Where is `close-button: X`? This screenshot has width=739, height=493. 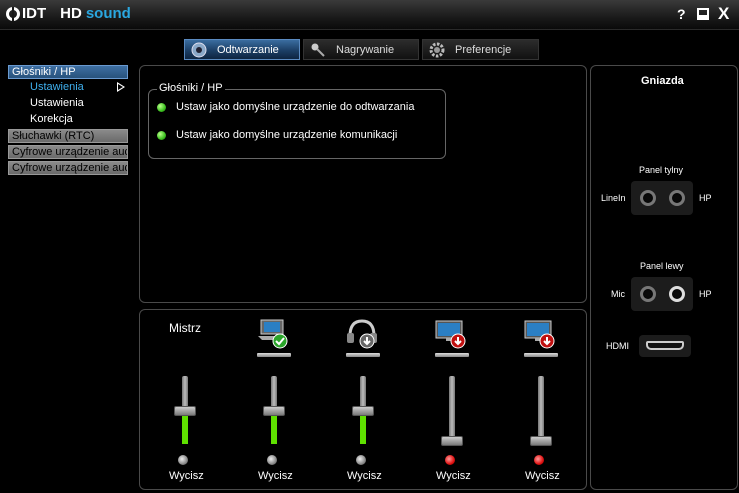
close-button: X is located at coordinates (723, 14).